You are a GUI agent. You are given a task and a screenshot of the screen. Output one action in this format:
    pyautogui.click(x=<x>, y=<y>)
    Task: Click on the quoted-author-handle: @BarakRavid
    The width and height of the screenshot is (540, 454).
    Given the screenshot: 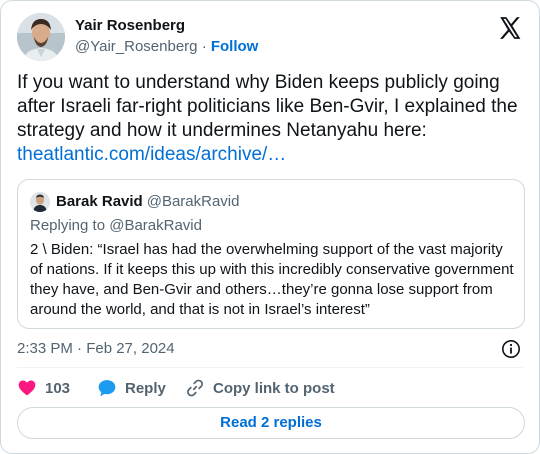 What is the action you would take?
    pyautogui.click(x=193, y=201)
    